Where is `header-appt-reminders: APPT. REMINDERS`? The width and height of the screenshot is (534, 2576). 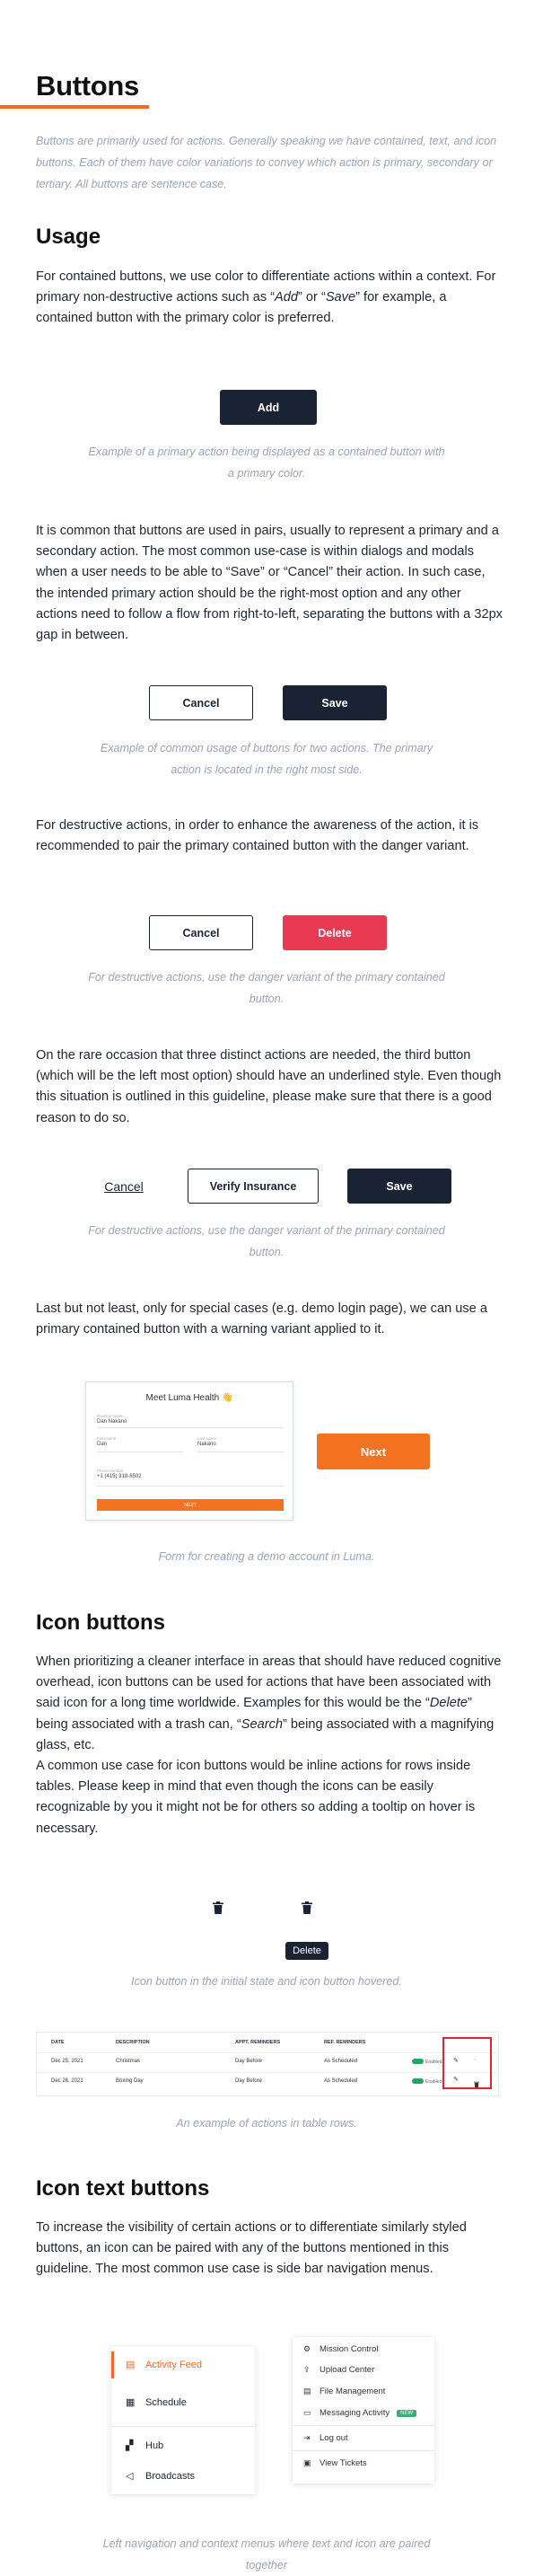
header-appt-reminders: APPT. REMINDERS is located at coordinates (258, 2042).